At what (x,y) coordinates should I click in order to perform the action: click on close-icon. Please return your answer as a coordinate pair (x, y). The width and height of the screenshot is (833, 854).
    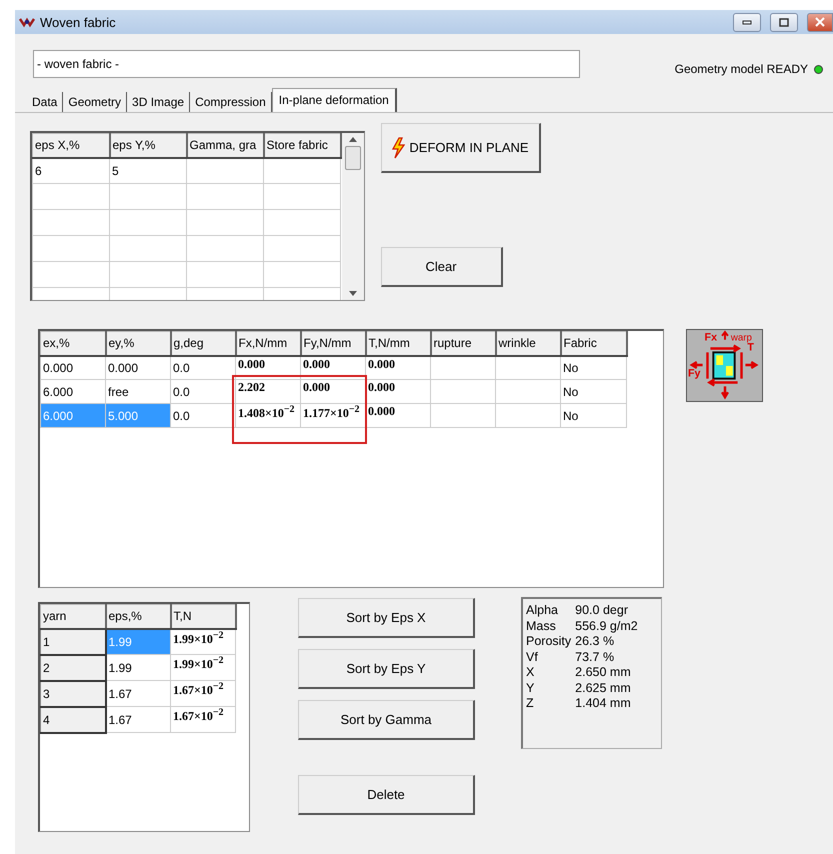
    Looking at the image, I should click on (820, 22).